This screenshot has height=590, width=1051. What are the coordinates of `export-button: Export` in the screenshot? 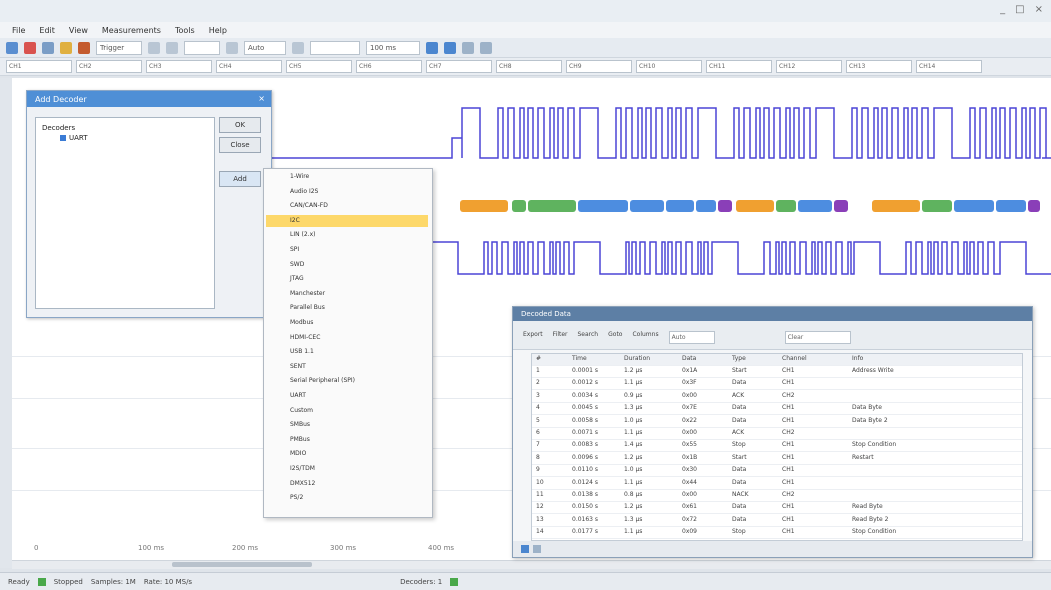 It's located at (533, 337).